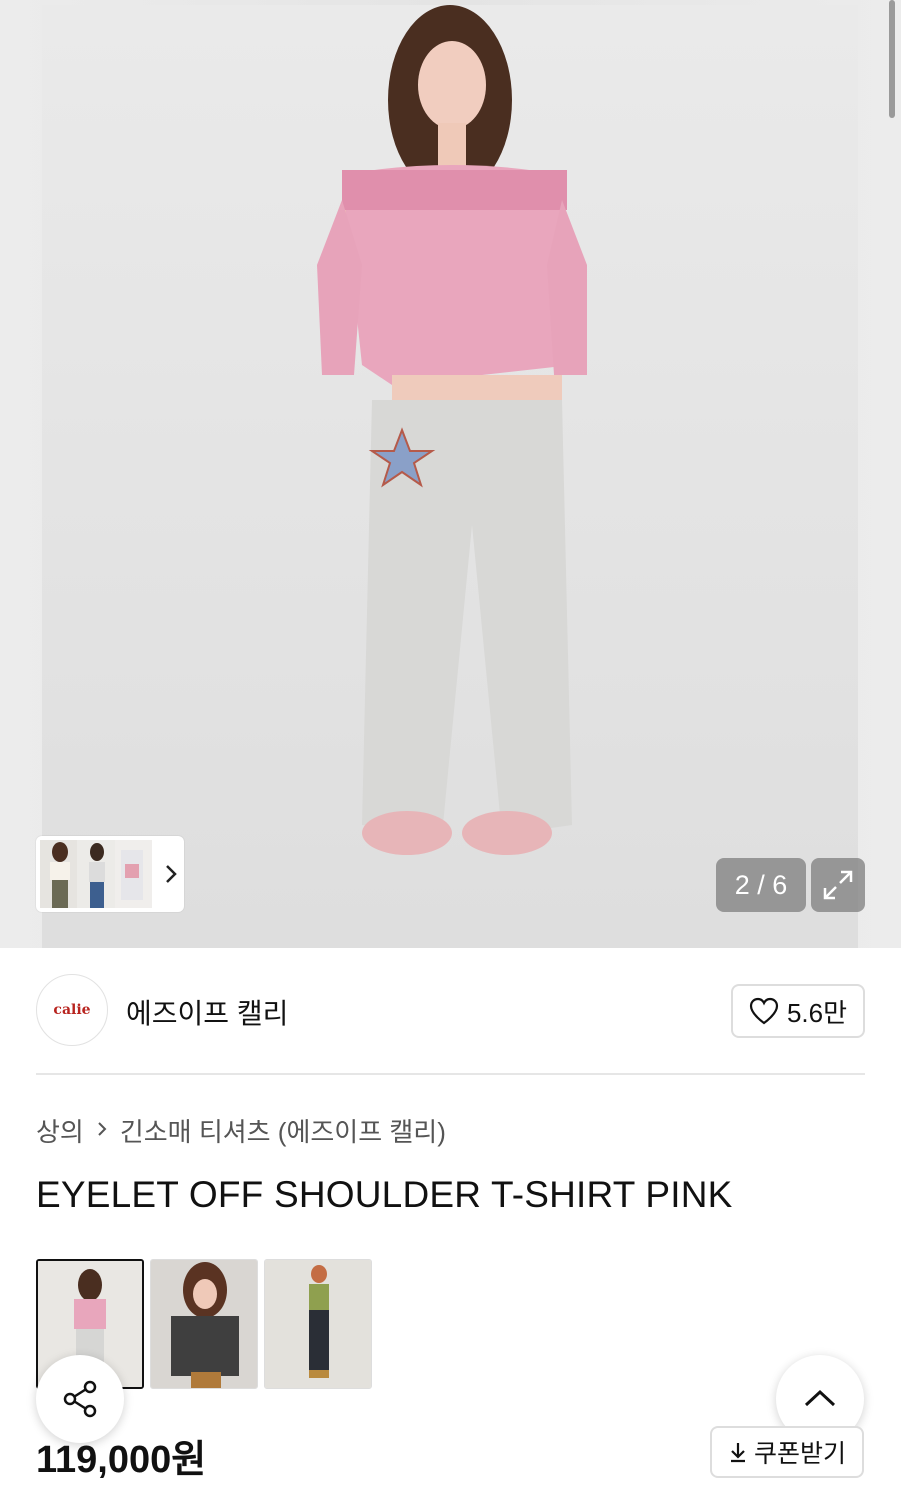 Image resolution: width=901 pixels, height=1500 pixels. I want to click on breadcrumb-subcategory: 긴소매 티셔츠 (에즈이프 캘리), so click(283, 1130).